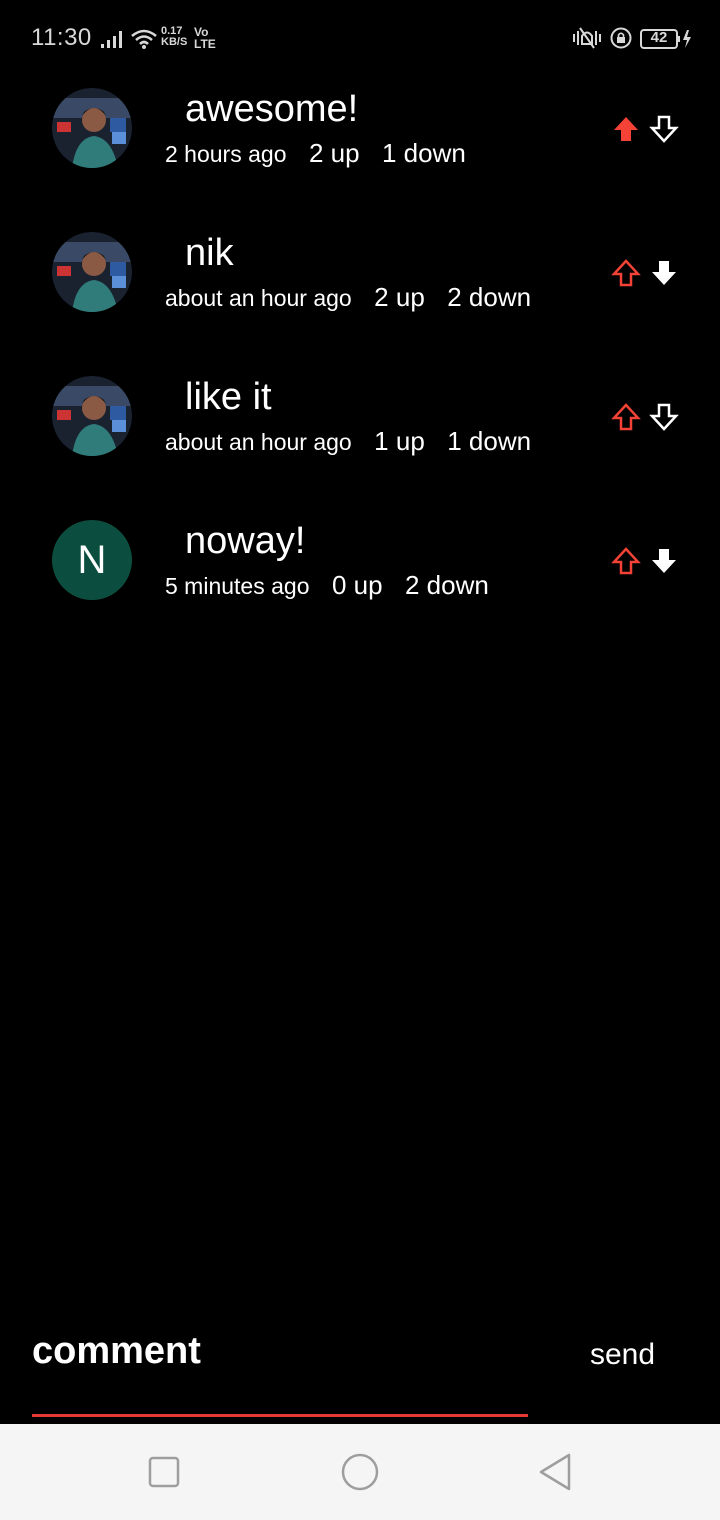 This screenshot has width=720, height=1520. I want to click on system-nav-bar, so click(360, 1472).